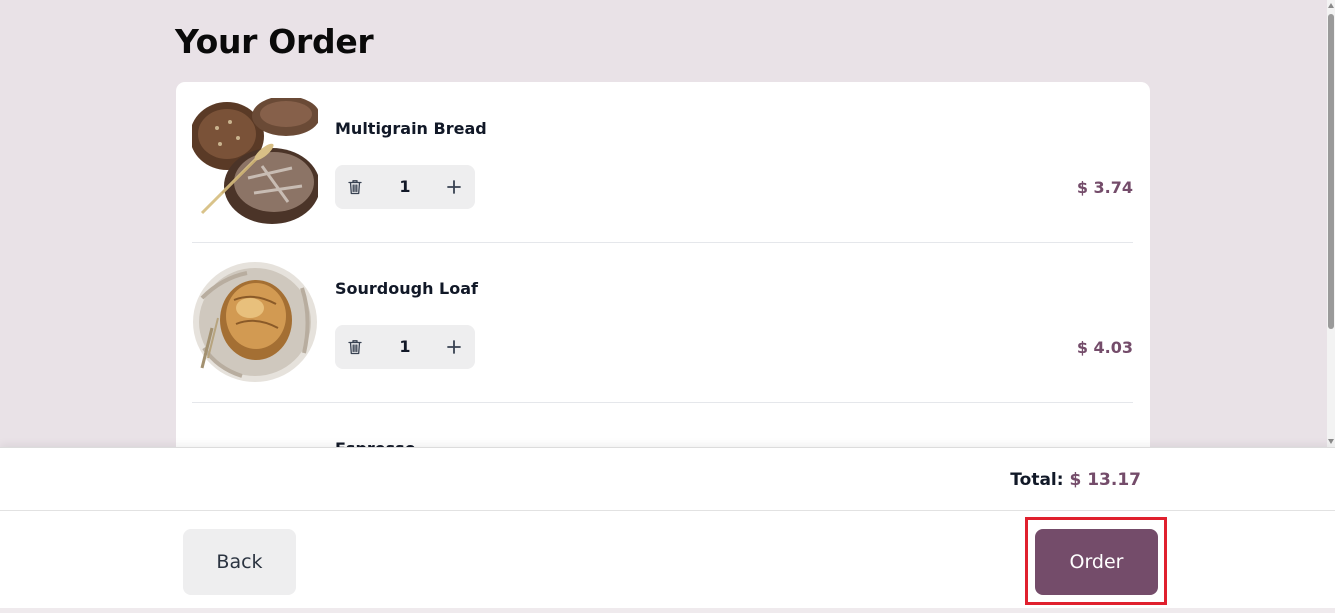 The width and height of the screenshot is (1335, 614). I want to click on sourdough-loaf-image, so click(255, 321).